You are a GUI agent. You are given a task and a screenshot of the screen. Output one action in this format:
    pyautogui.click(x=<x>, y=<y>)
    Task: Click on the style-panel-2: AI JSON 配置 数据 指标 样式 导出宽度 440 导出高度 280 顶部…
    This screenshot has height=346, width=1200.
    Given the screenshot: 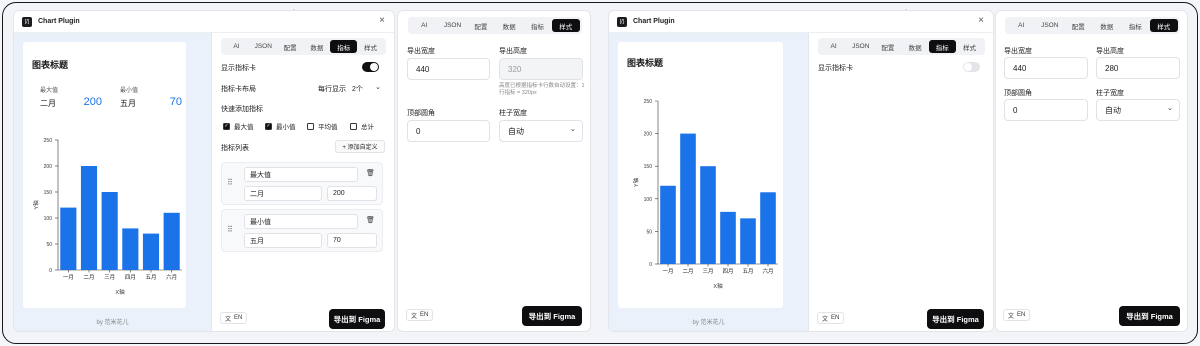 What is the action you would take?
    pyautogui.click(x=1091, y=171)
    